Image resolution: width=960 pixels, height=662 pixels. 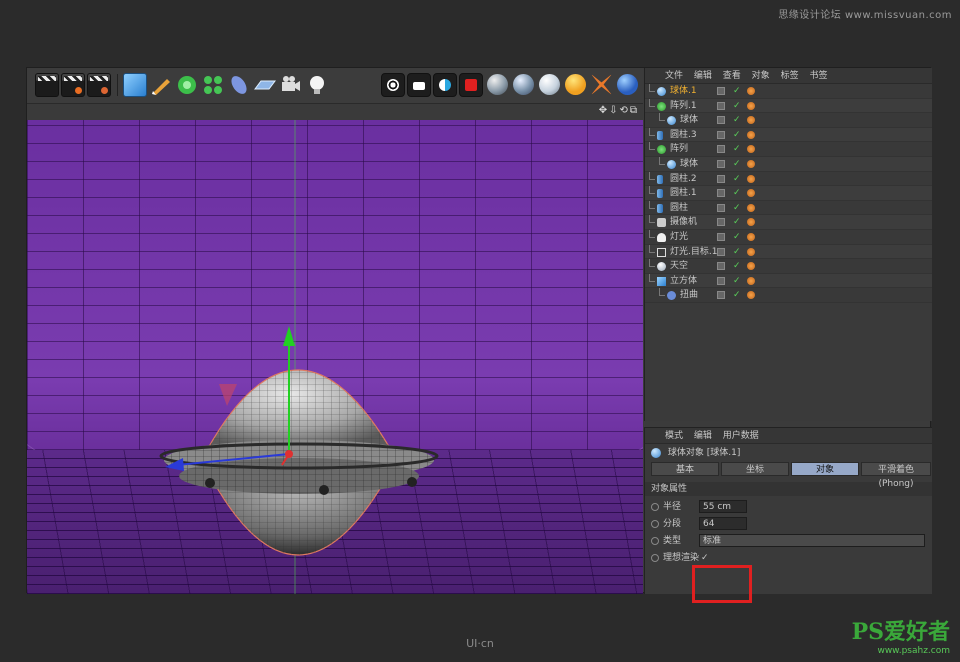 I want to click on object-name: 圆柱, so click(x=679, y=208).